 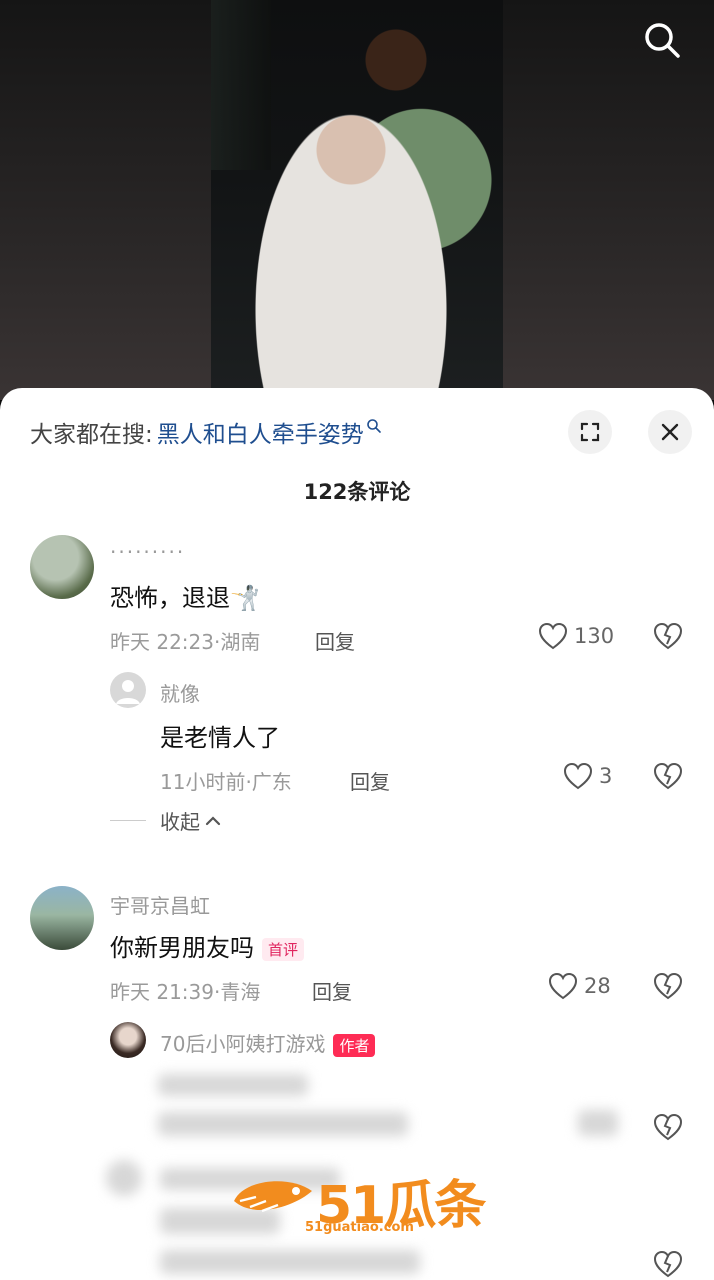 I want to click on first-comment-badge: 首评, so click(x=283, y=949).